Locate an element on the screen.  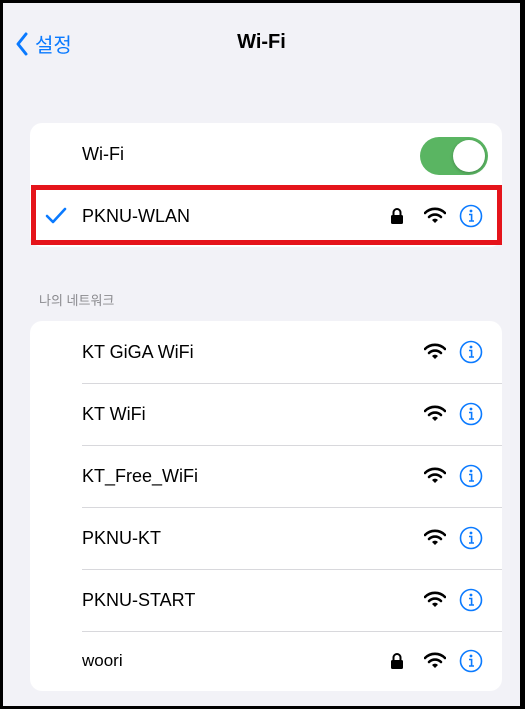
network-row: KT GiGA WiFi is located at coordinates (266, 352).